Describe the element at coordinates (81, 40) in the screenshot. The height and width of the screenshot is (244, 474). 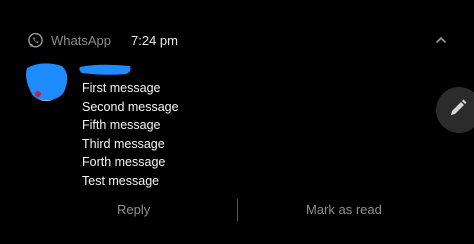
I see `app-name: WhatsApp` at that location.